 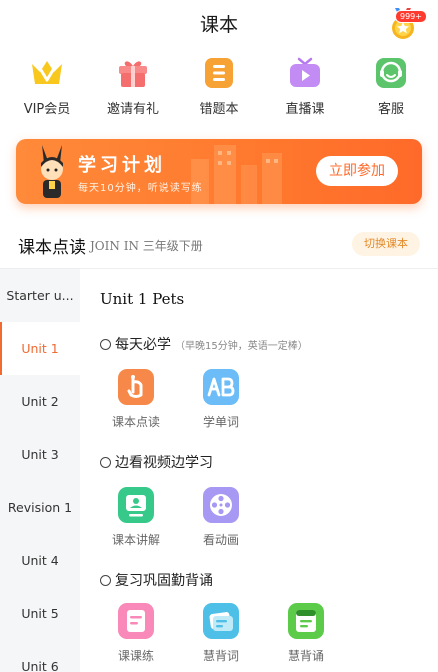 I want to click on quick-menu: VIP会员 邀请有礼 错题本 直播课 客服, so click(x=219, y=87).